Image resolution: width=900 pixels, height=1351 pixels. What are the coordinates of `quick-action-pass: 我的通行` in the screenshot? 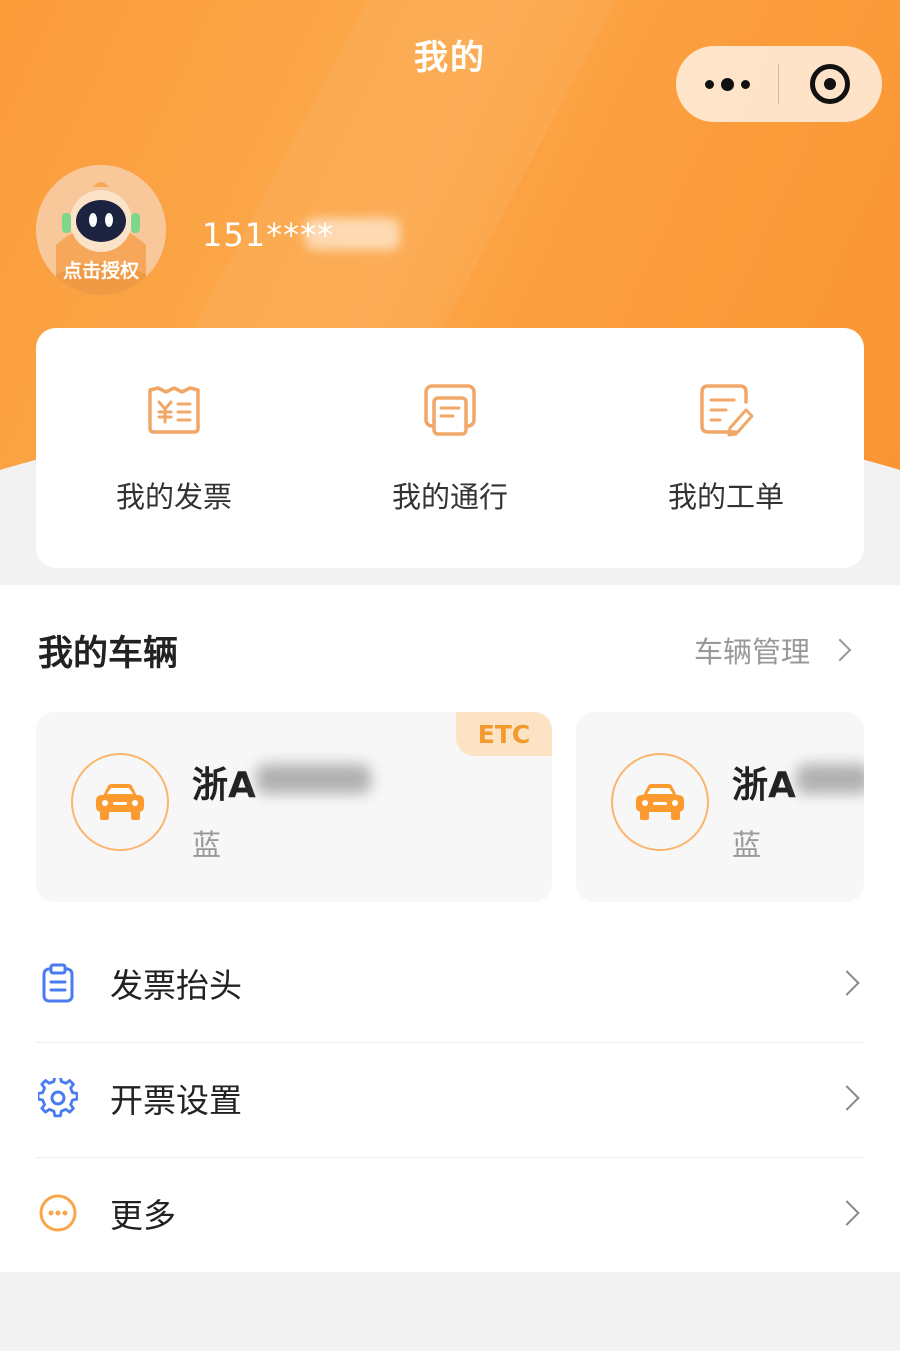 It's located at (450, 448).